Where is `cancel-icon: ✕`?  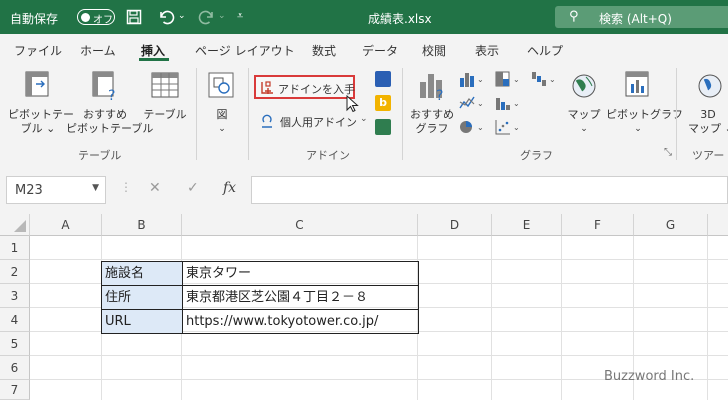
cancel-icon: ✕ is located at coordinates (155, 188).